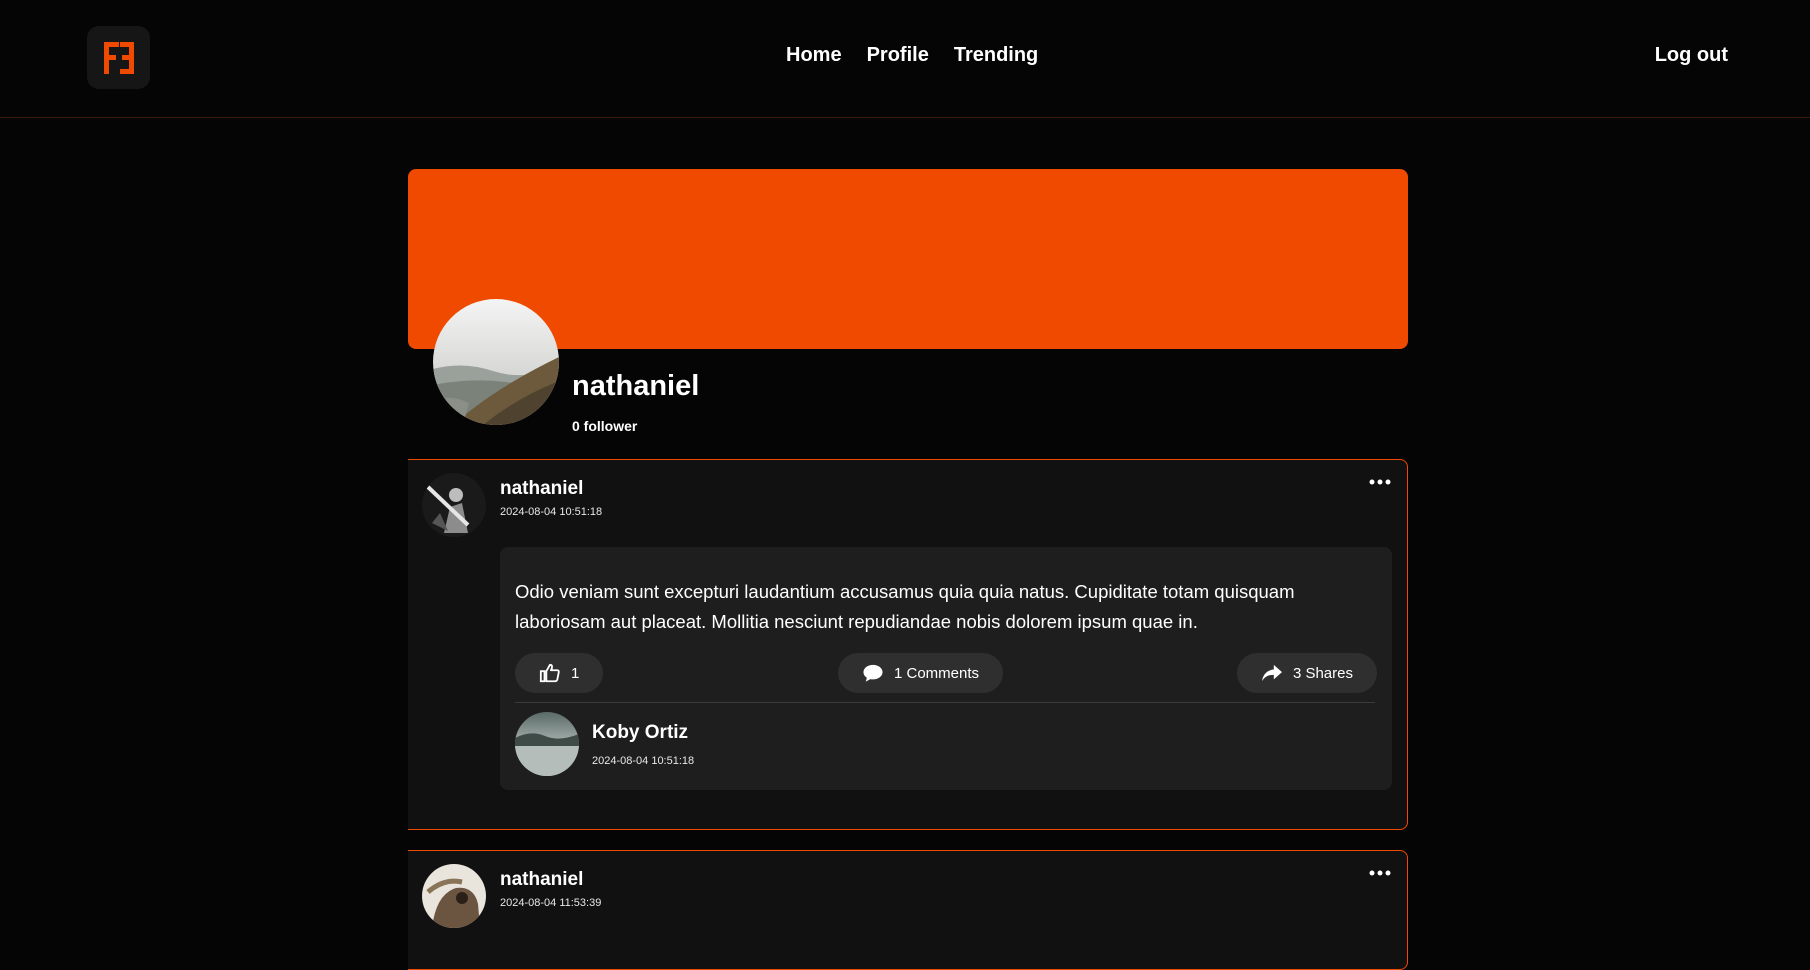  Describe the element at coordinates (640, 733) in the screenshot. I see `comment-author-name: Koby Ortiz` at that location.